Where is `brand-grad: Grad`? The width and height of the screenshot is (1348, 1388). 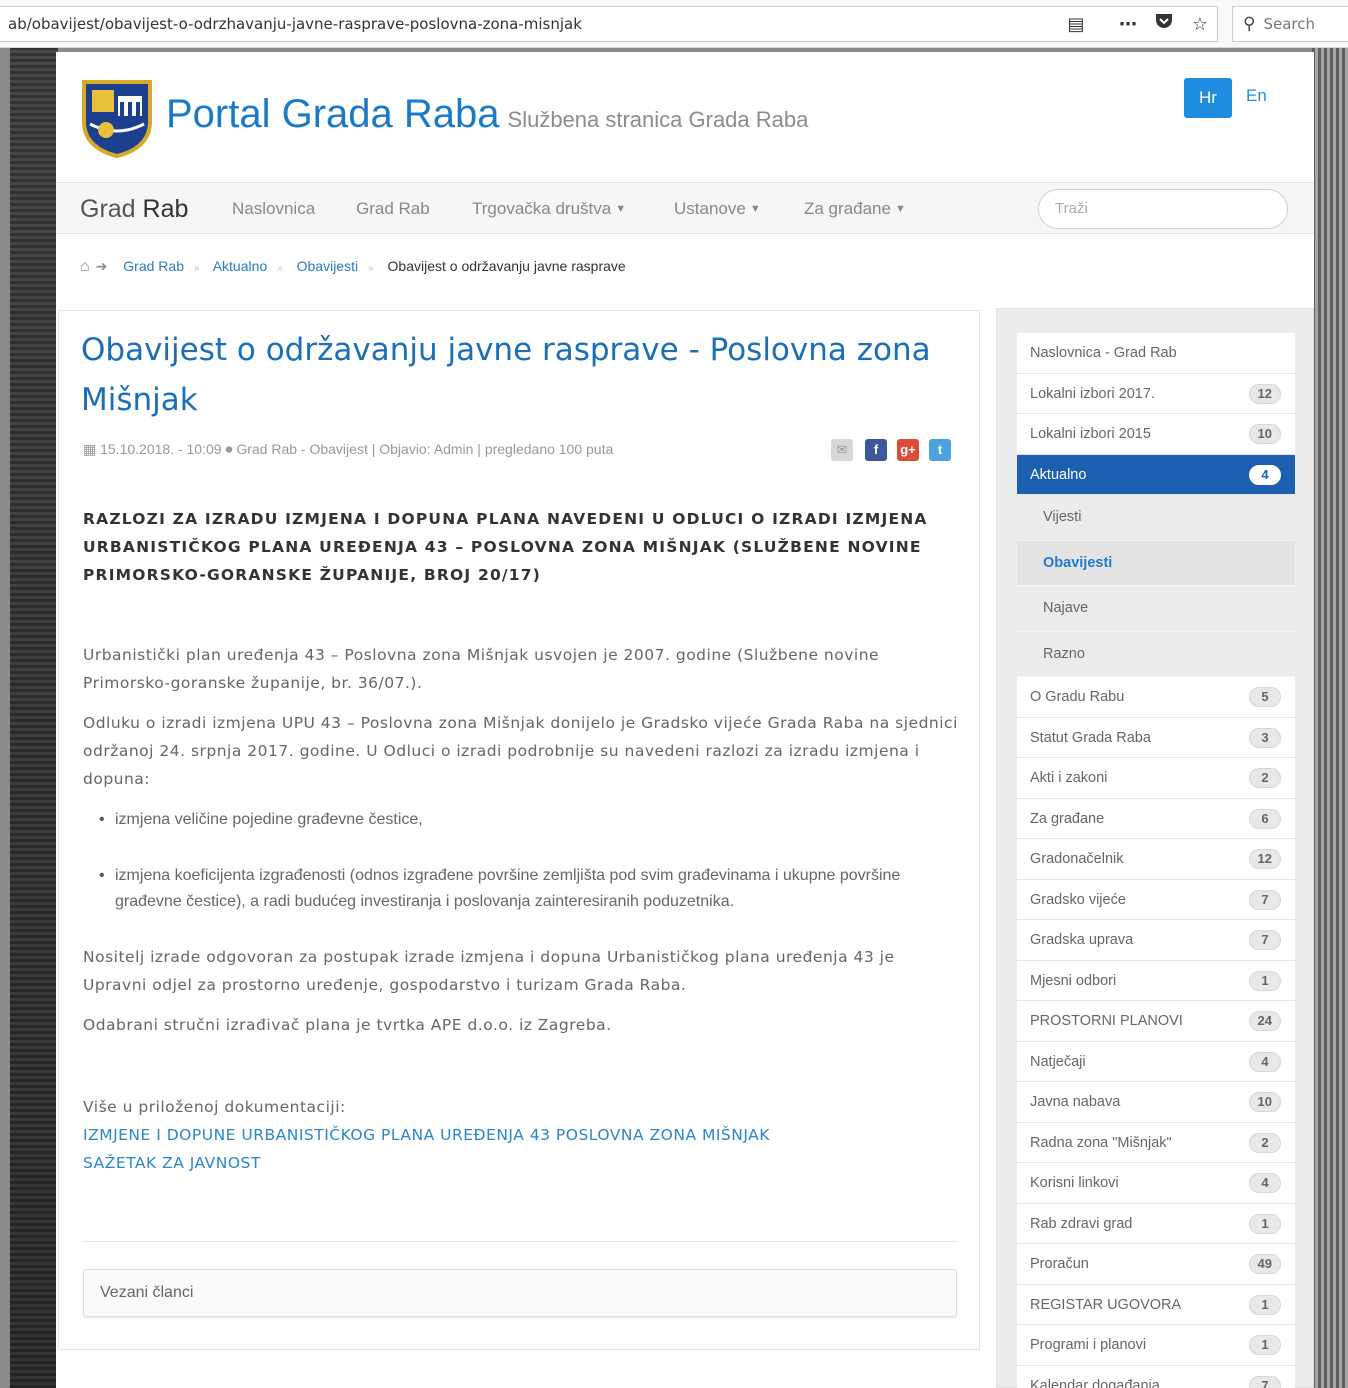
brand-grad: Grad is located at coordinates (111, 209).